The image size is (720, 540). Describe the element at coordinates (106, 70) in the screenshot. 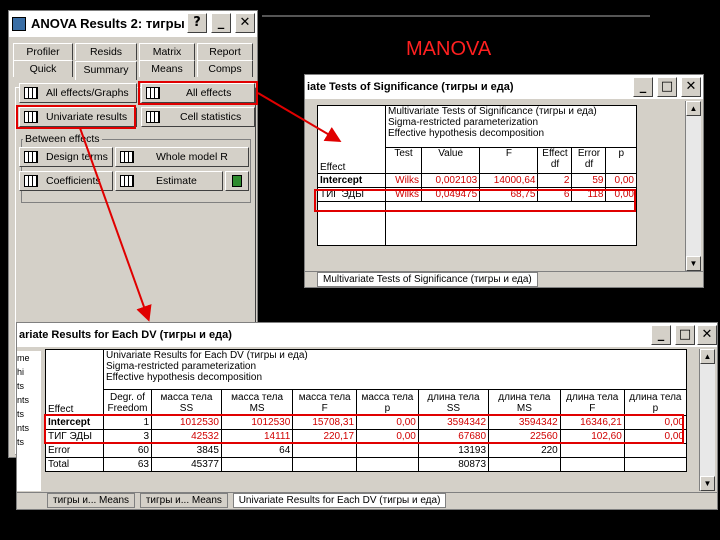

I see `tab-summary: Summary` at that location.